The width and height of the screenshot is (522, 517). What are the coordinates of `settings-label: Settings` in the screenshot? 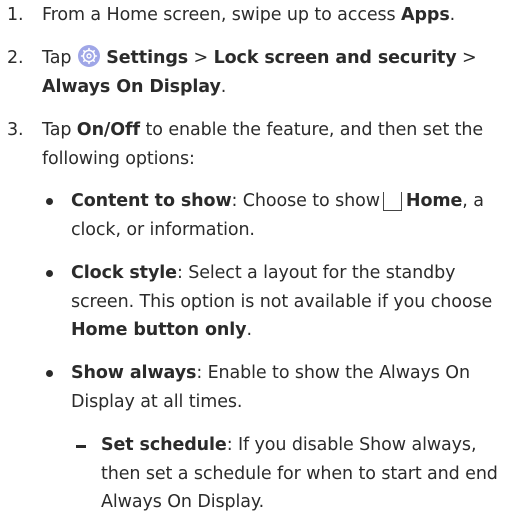 It's located at (147, 58).